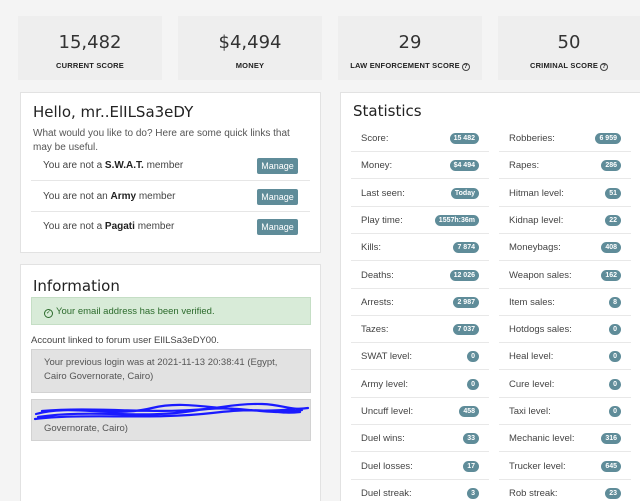 The image size is (640, 501). What do you see at coordinates (464, 275) in the screenshot?
I see `stat-row-badge: 12 026` at bounding box center [464, 275].